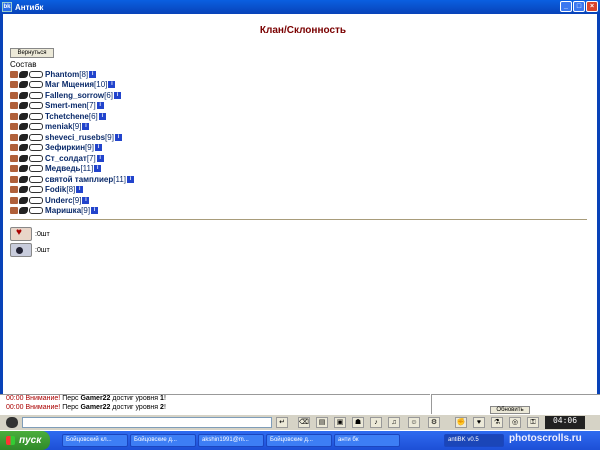  I want to click on smiley-icon: ☺, so click(414, 422).